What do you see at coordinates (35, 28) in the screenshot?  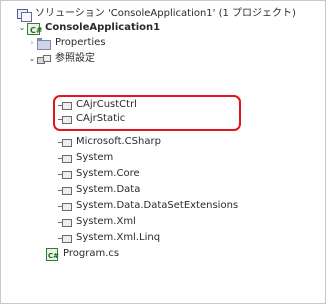 I see `csharp-project-icon: C#` at bounding box center [35, 28].